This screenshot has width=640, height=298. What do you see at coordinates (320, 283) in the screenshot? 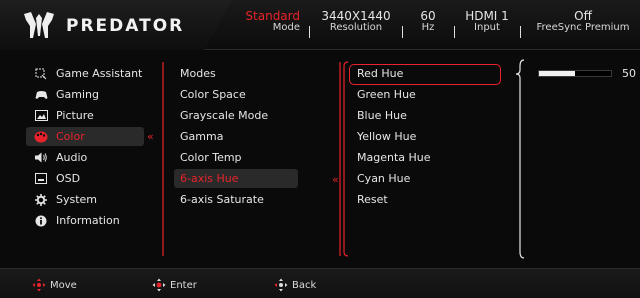
I see `osd-footer: Move Enter Back` at bounding box center [320, 283].